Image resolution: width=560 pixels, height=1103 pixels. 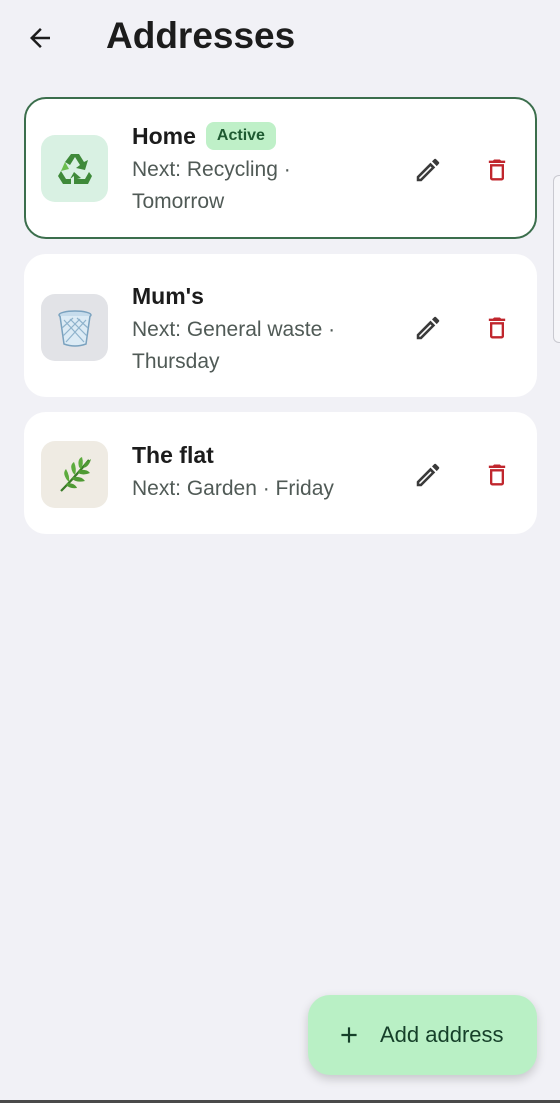 I want to click on address-text: Home Active Next: Recycling · Tomorrow, so click(x=262, y=169).